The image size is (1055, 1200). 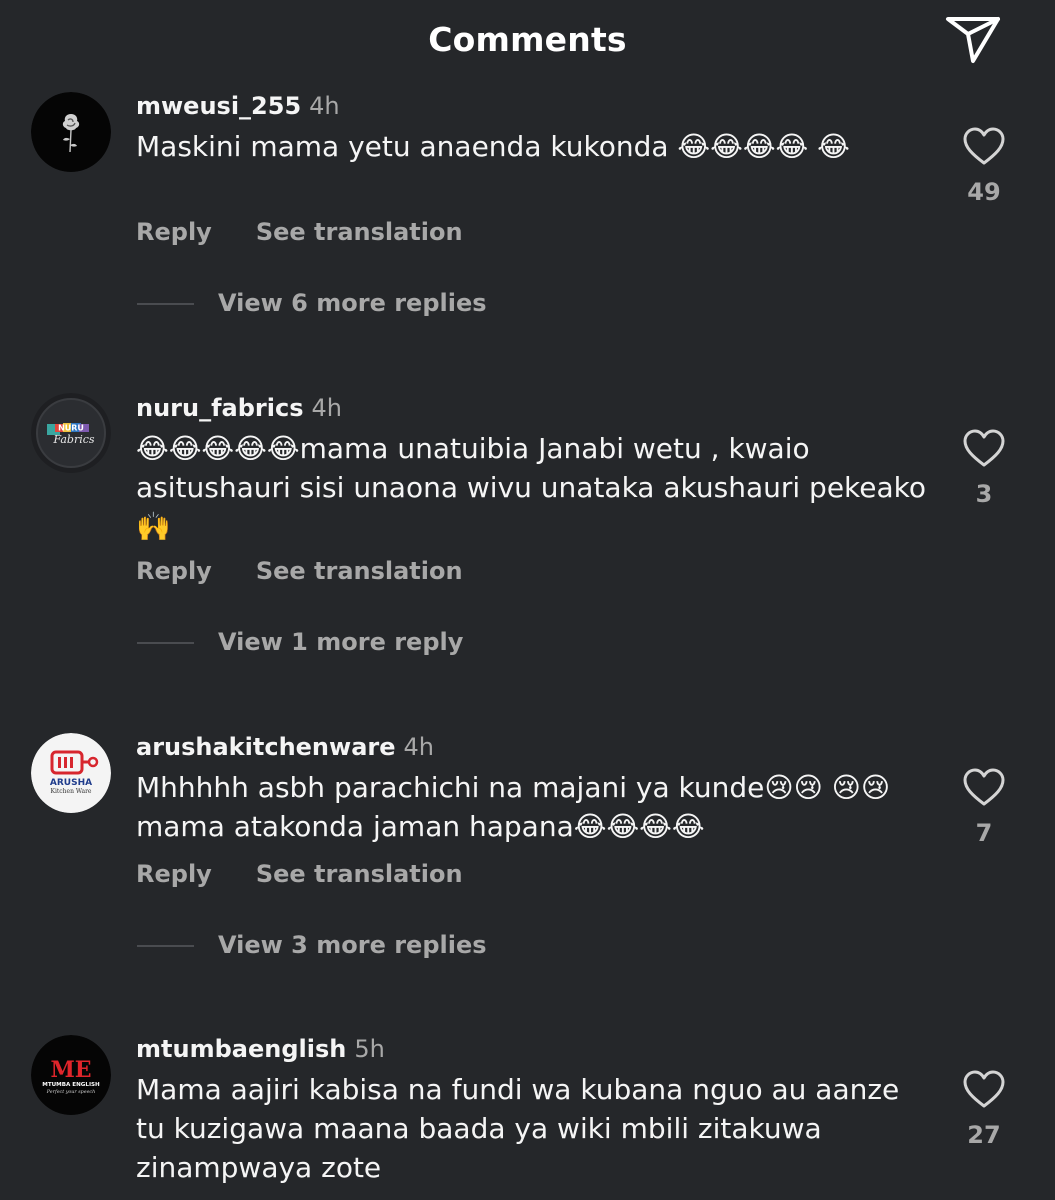 What do you see at coordinates (70, 1092) in the screenshot?
I see `avatar-subtext: Perfect your speech` at bounding box center [70, 1092].